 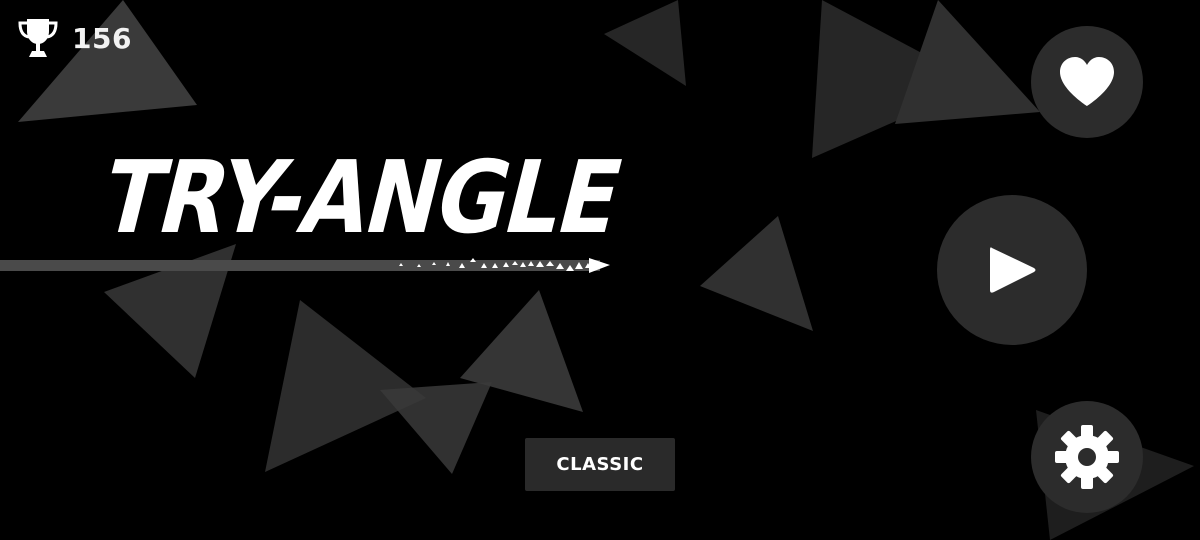 I want to click on high-score: 156, so click(x=75, y=38).